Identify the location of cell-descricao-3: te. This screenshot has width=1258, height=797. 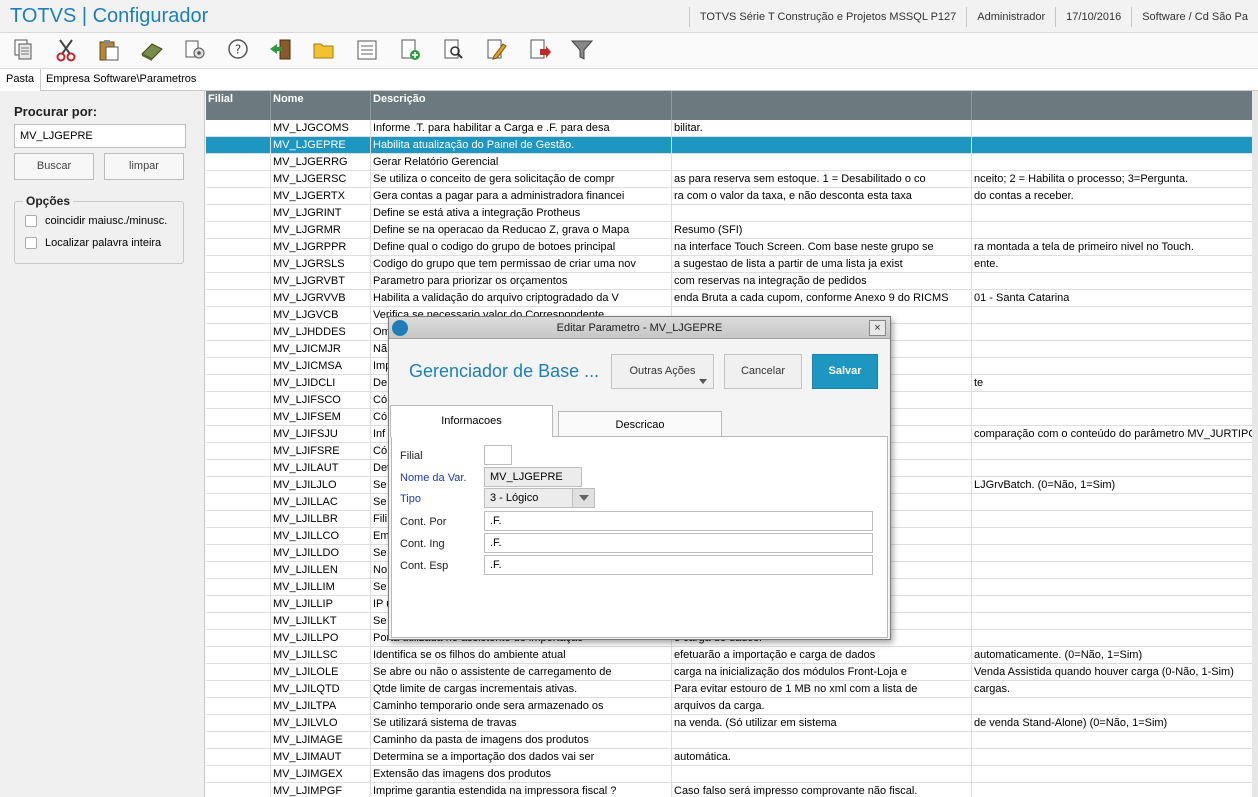
(979, 383).